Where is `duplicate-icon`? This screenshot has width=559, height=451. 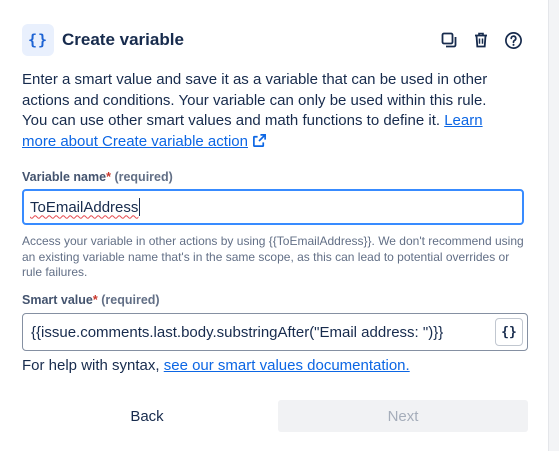 duplicate-icon is located at coordinates (449, 40).